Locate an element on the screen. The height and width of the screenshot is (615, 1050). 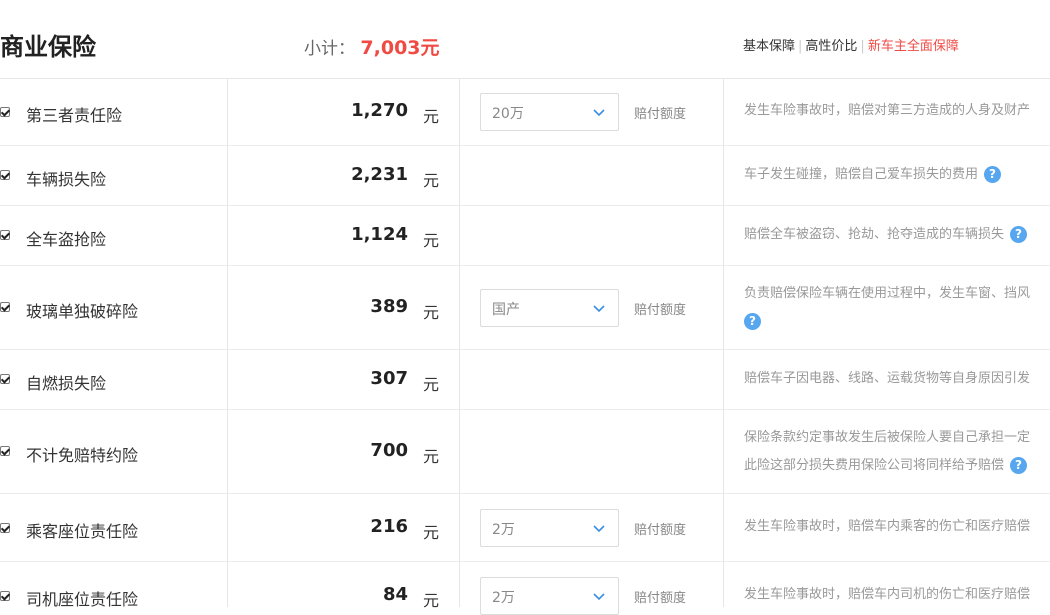
insurance-description: 发生车险事故时，赔偿车内乘客的伤亡和医疗赔偿 is located at coordinates (887, 527).